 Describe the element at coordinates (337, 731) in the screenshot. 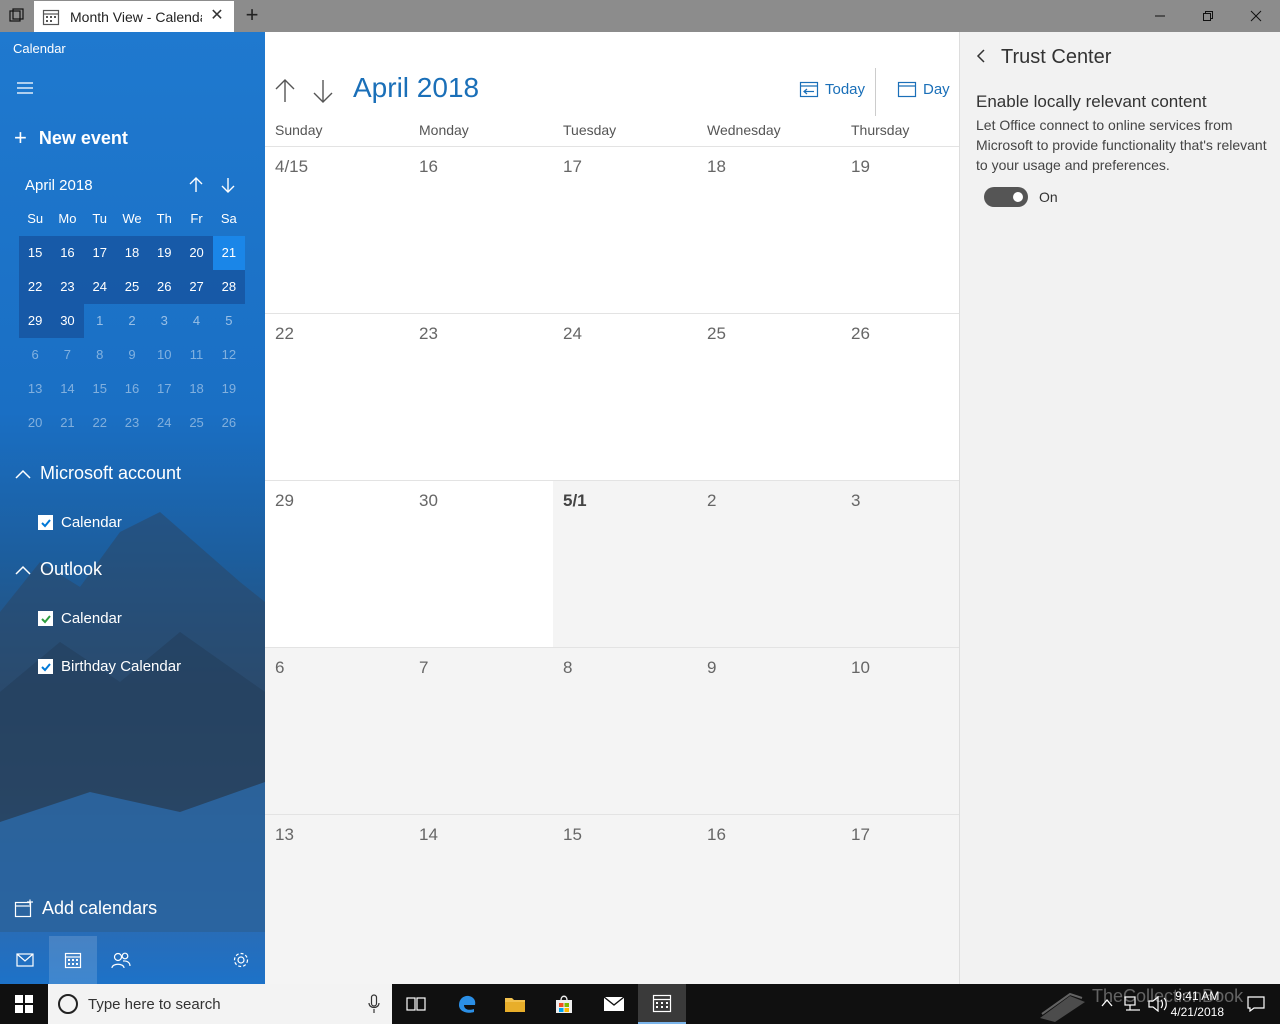

I see `day-cell: 6` at that location.